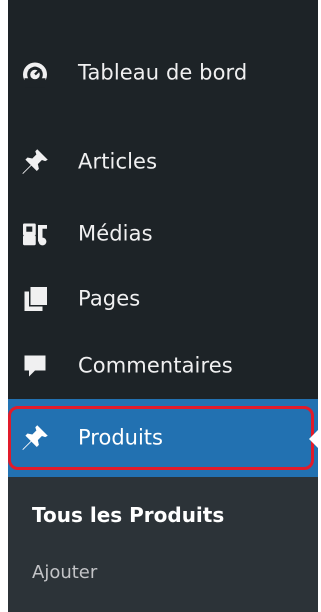 This screenshot has height=612, width=321. I want to click on menu-item-articles: Articles, so click(163, 162).